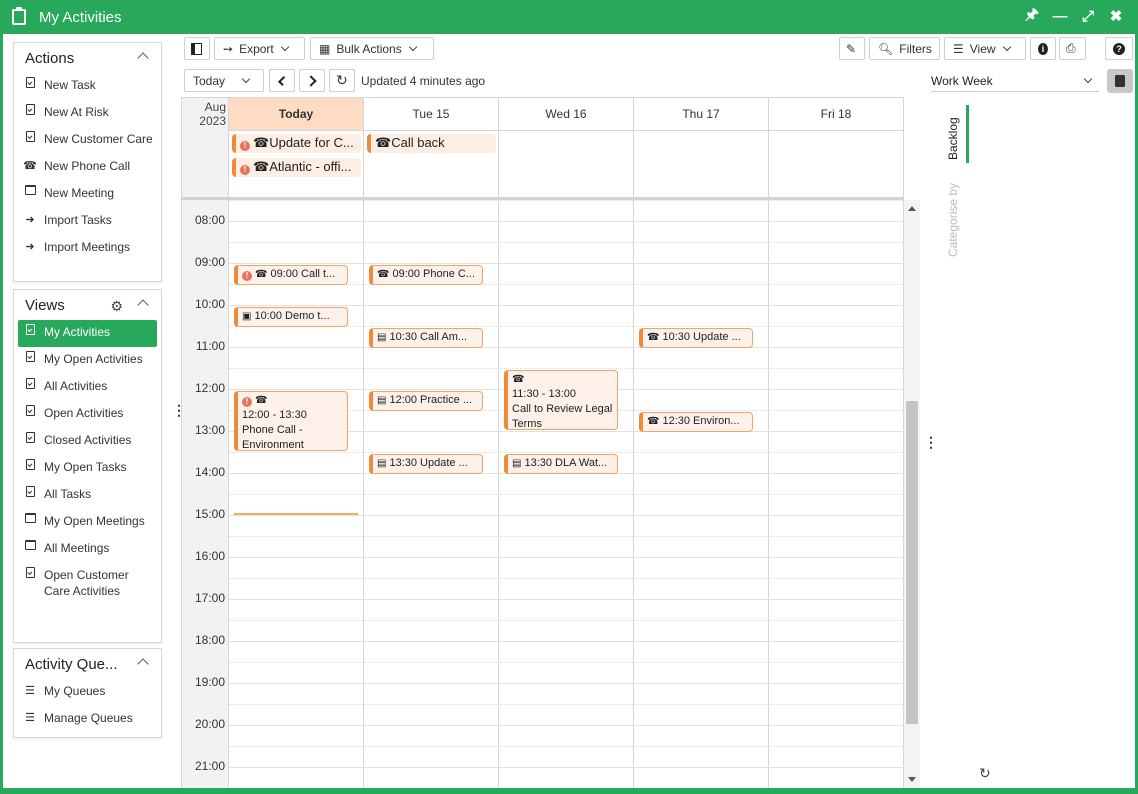  I want to click on views-panel-header: Views ⚙, so click(87, 305).